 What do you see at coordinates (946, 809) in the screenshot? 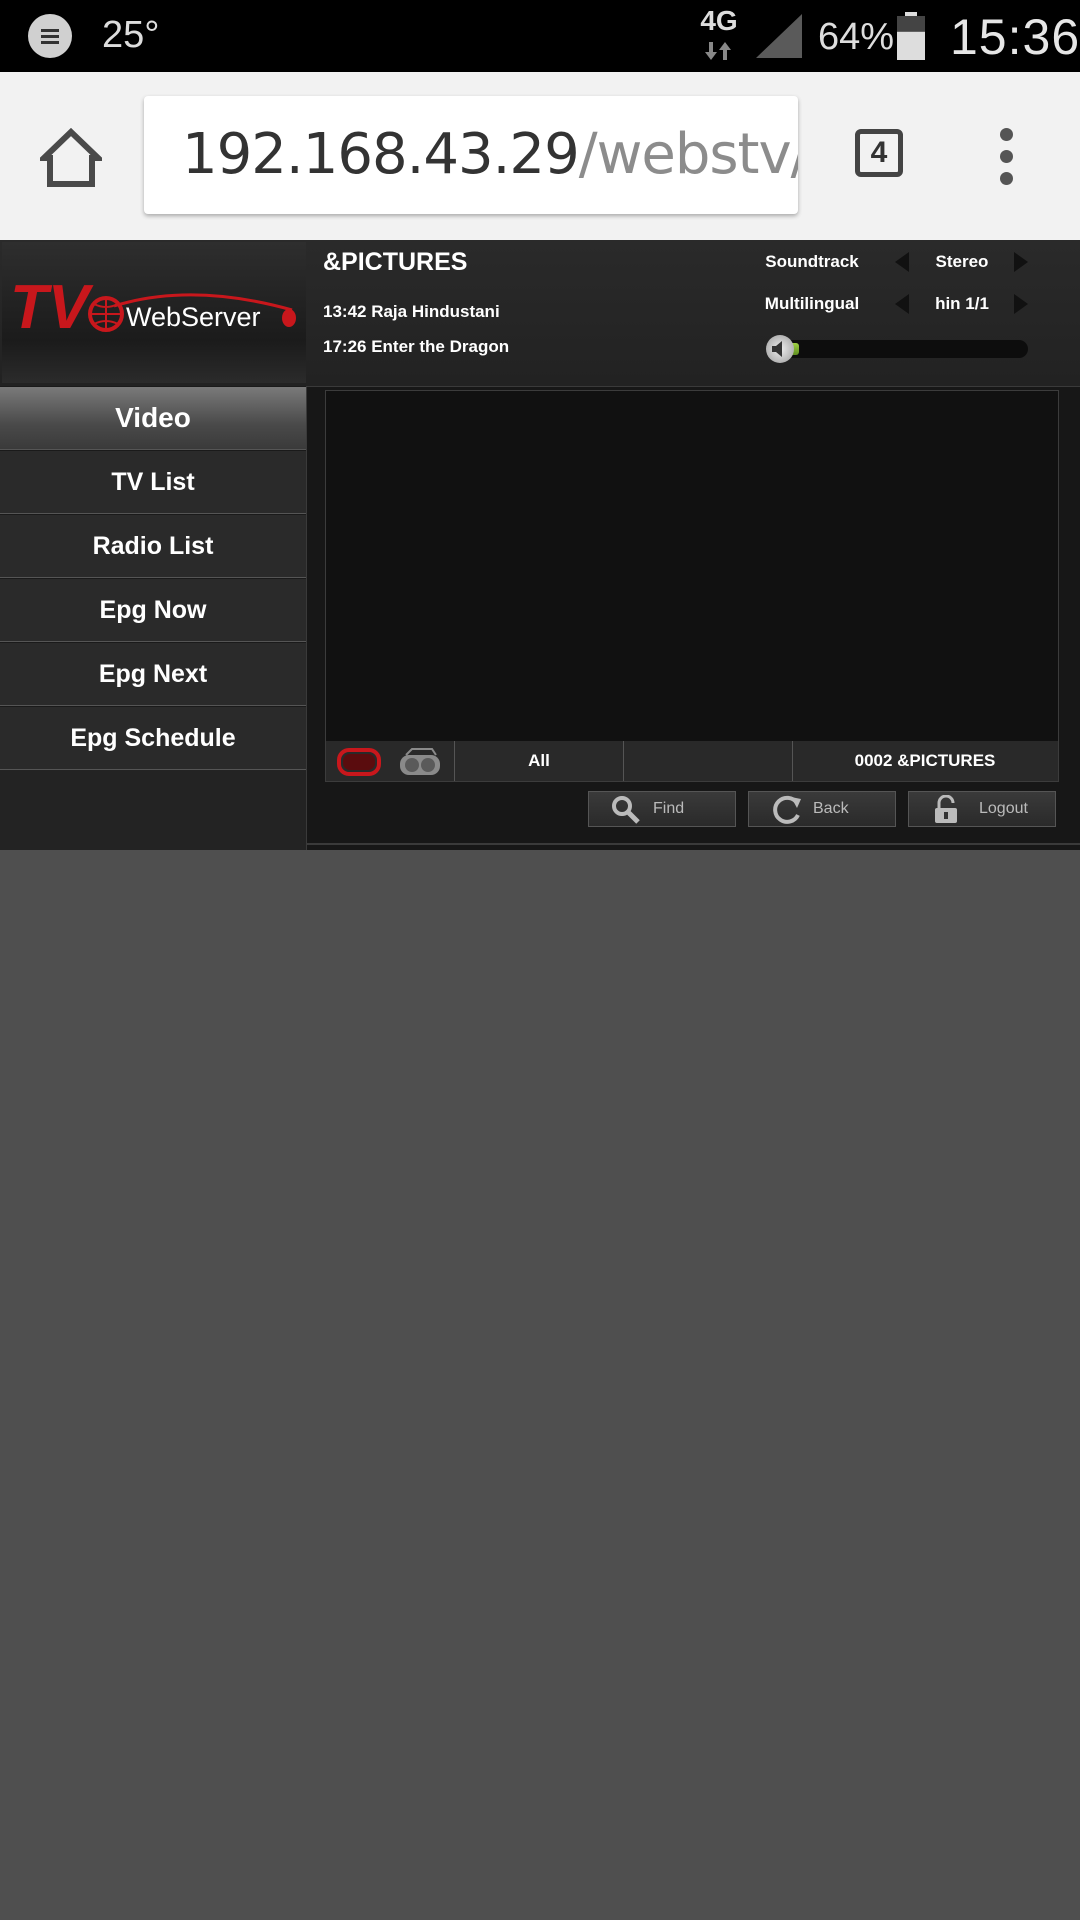
I see `unlock-icon` at bounding box center [946, 809].